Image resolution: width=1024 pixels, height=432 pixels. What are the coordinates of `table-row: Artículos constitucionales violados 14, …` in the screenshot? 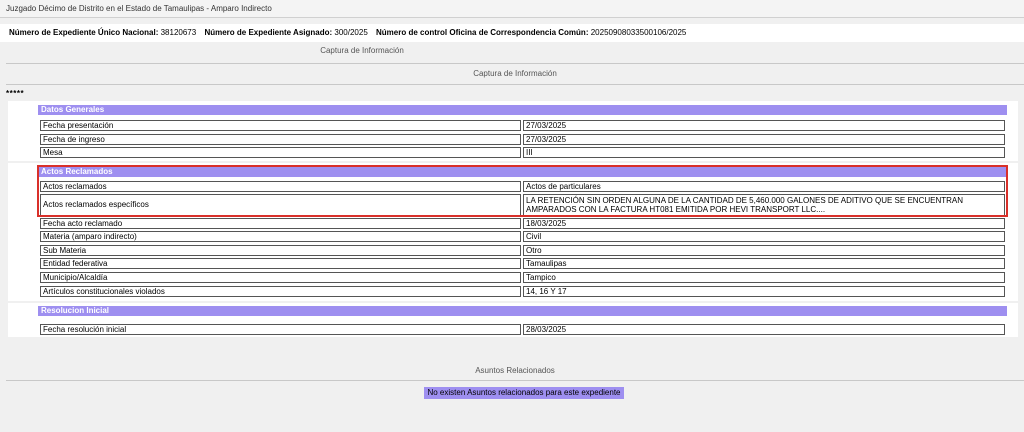 It's located at (523, 292).